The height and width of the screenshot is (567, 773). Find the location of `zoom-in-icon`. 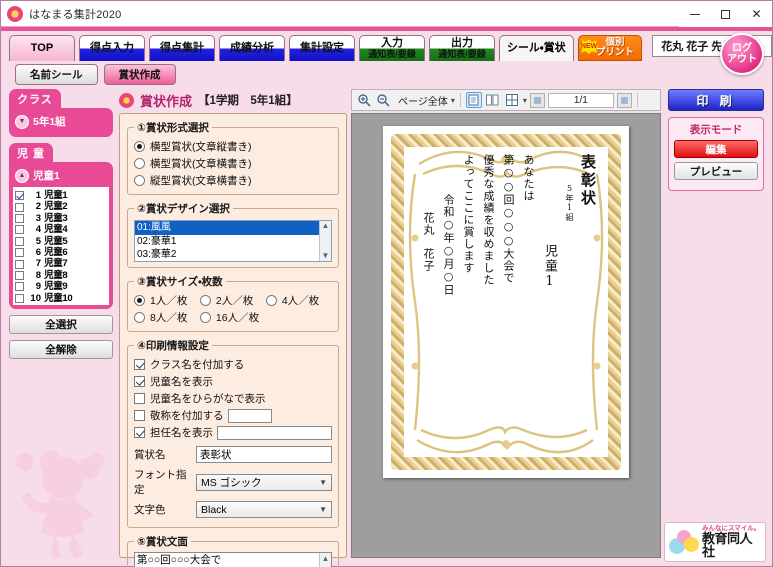

zoom-in-icon is located at coordinates (364, 100).